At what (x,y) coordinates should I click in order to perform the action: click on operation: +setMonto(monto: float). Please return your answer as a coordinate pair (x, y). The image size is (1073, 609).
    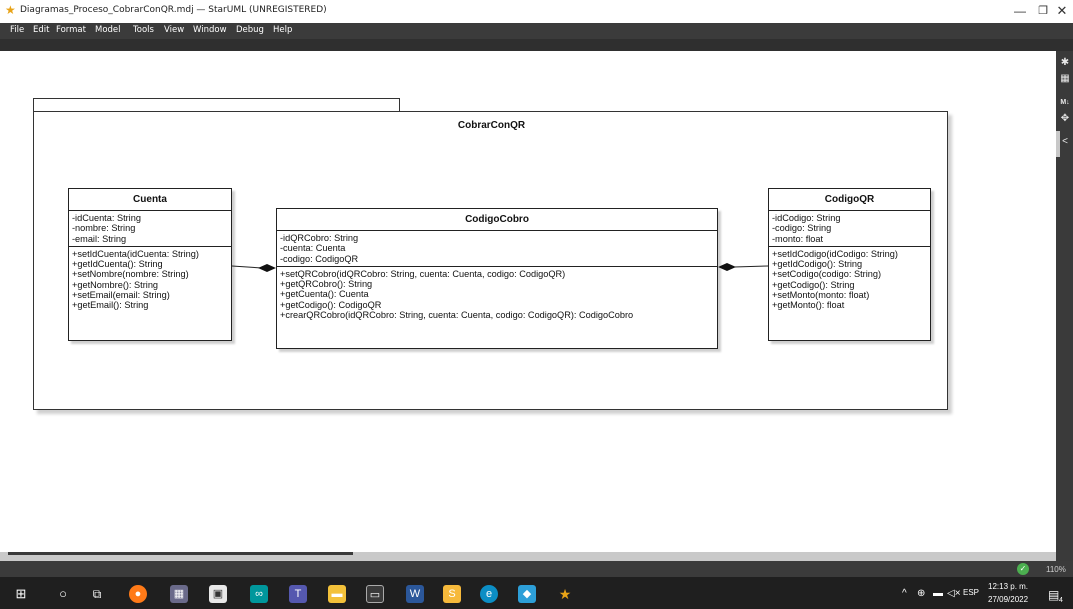
    Looking at the image, I should click on (821, 295).